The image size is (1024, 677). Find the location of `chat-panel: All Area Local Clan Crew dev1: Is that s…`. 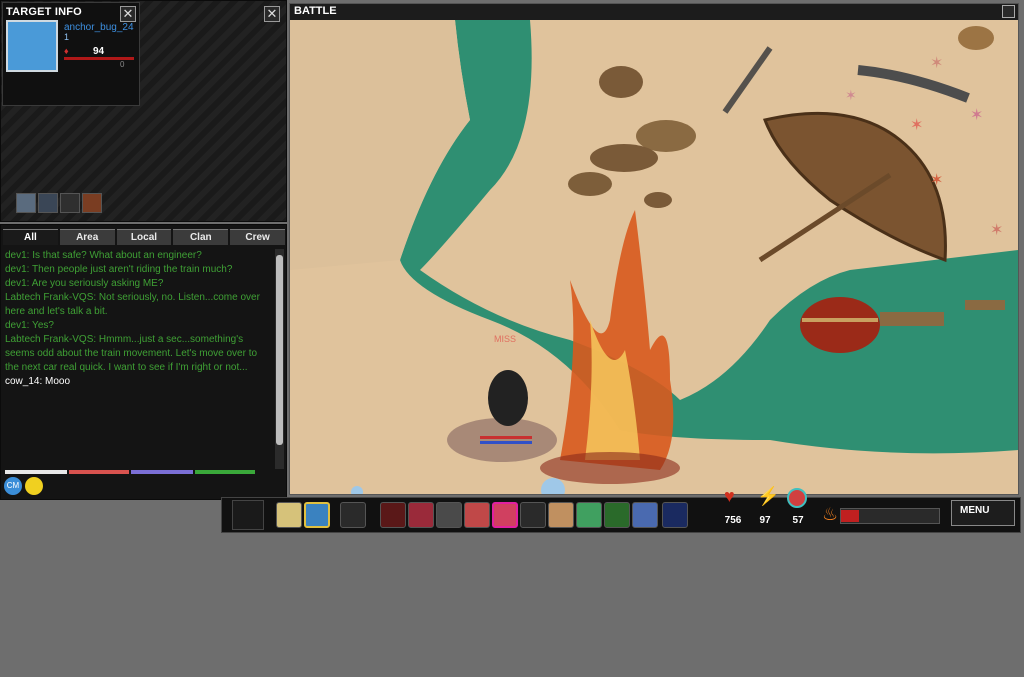

chat-panel: All Area Local Clan Crew dev1: Is that s… is located at coordinates (143, 362).